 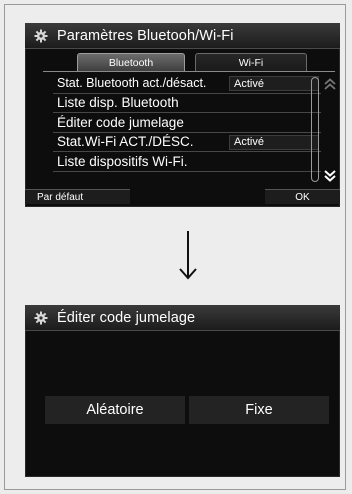 I want to click on list-item-label: Liste dispositifs Wi-Fi., so click(x=122, y=161).